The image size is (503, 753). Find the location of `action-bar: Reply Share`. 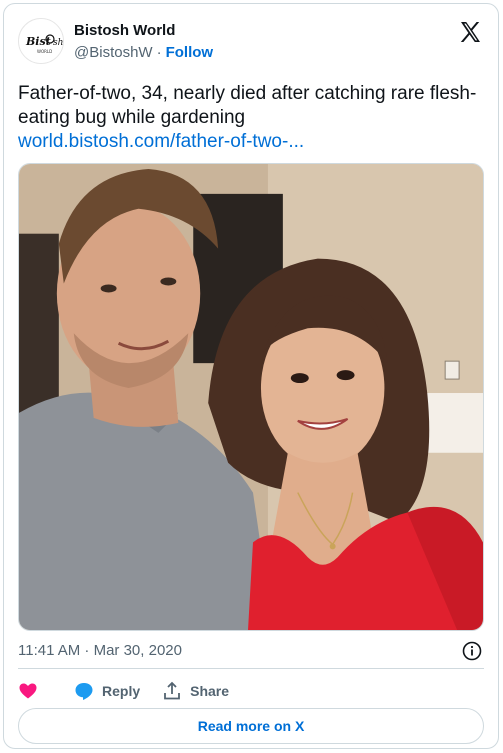

action-bar: Reply Share is located at coordinates (251, 691).